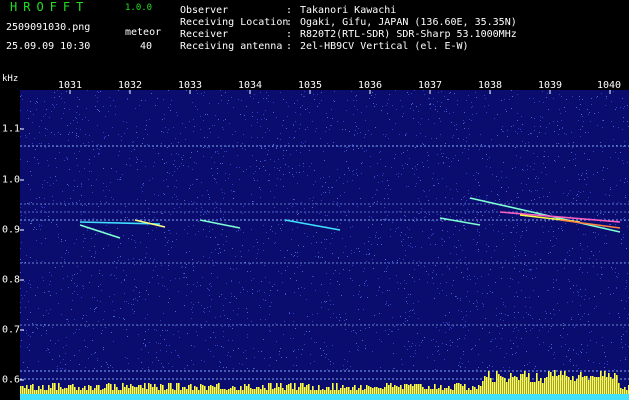  I want to click on info-value-observer: Takanori Kawachi, so click(348, 10).